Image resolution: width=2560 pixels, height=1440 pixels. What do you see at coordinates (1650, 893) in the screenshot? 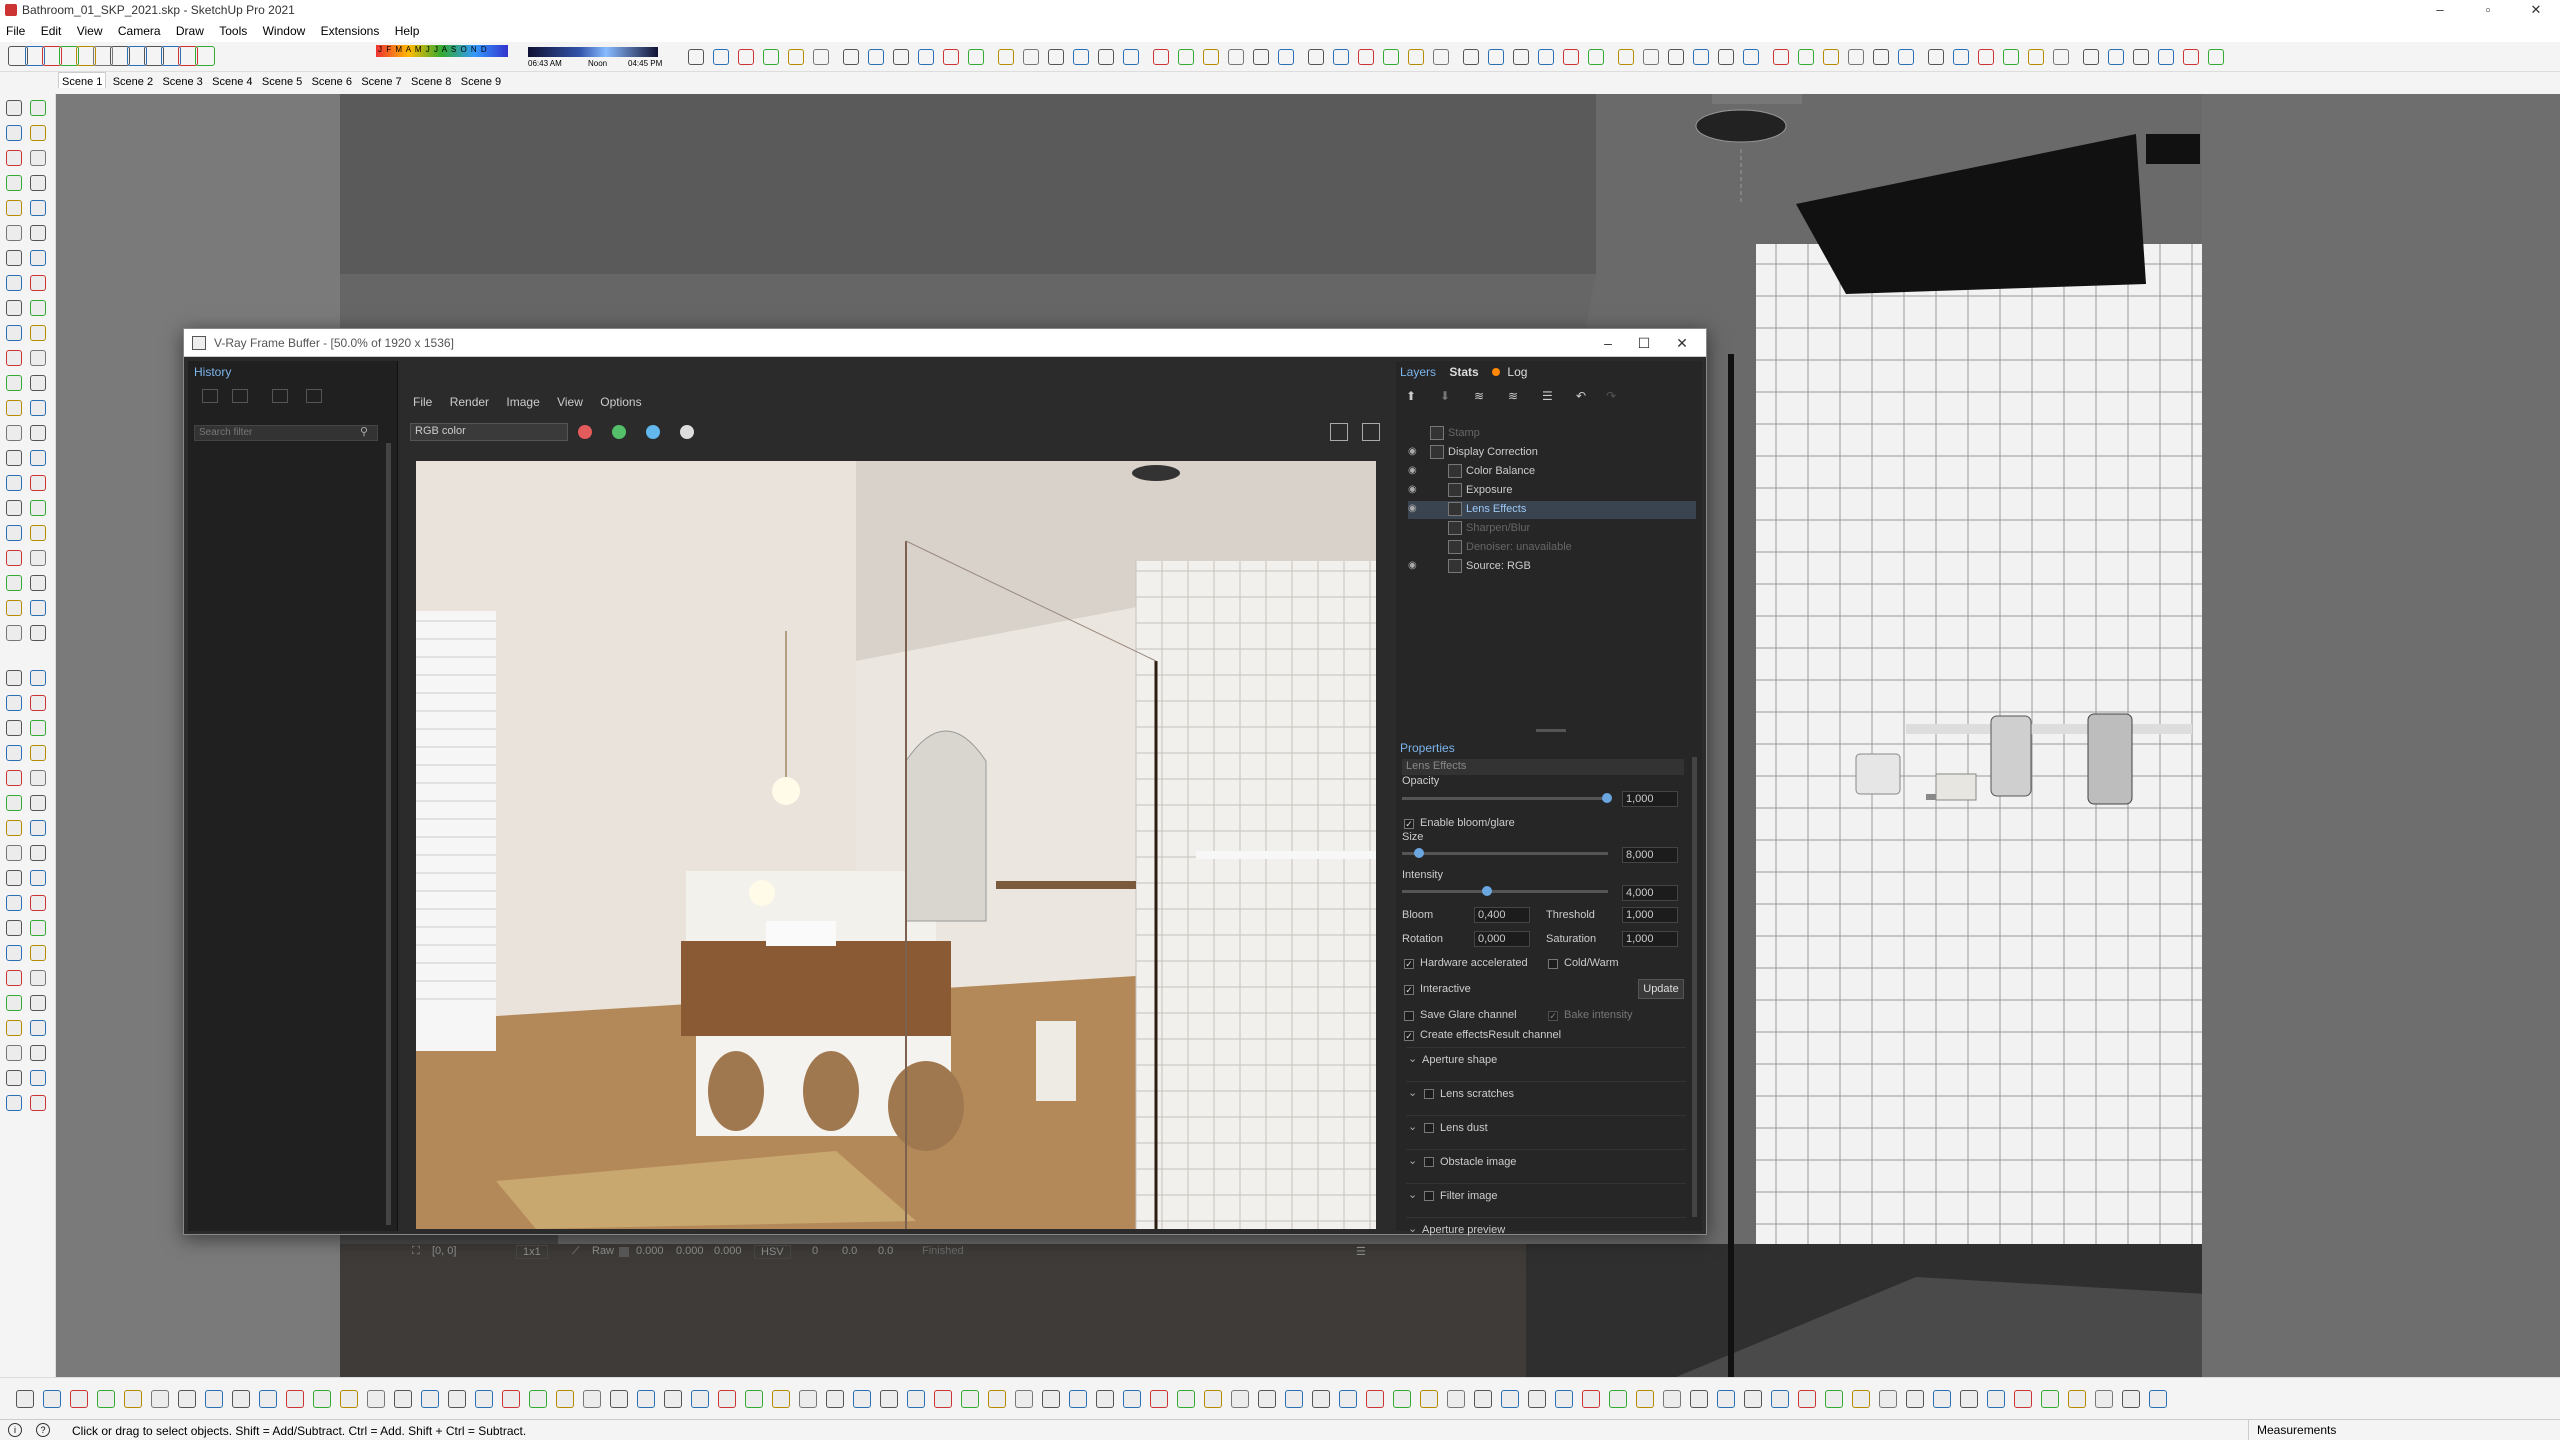
I see `intensity-field: 4,000` at bounding box center [1650, 893].